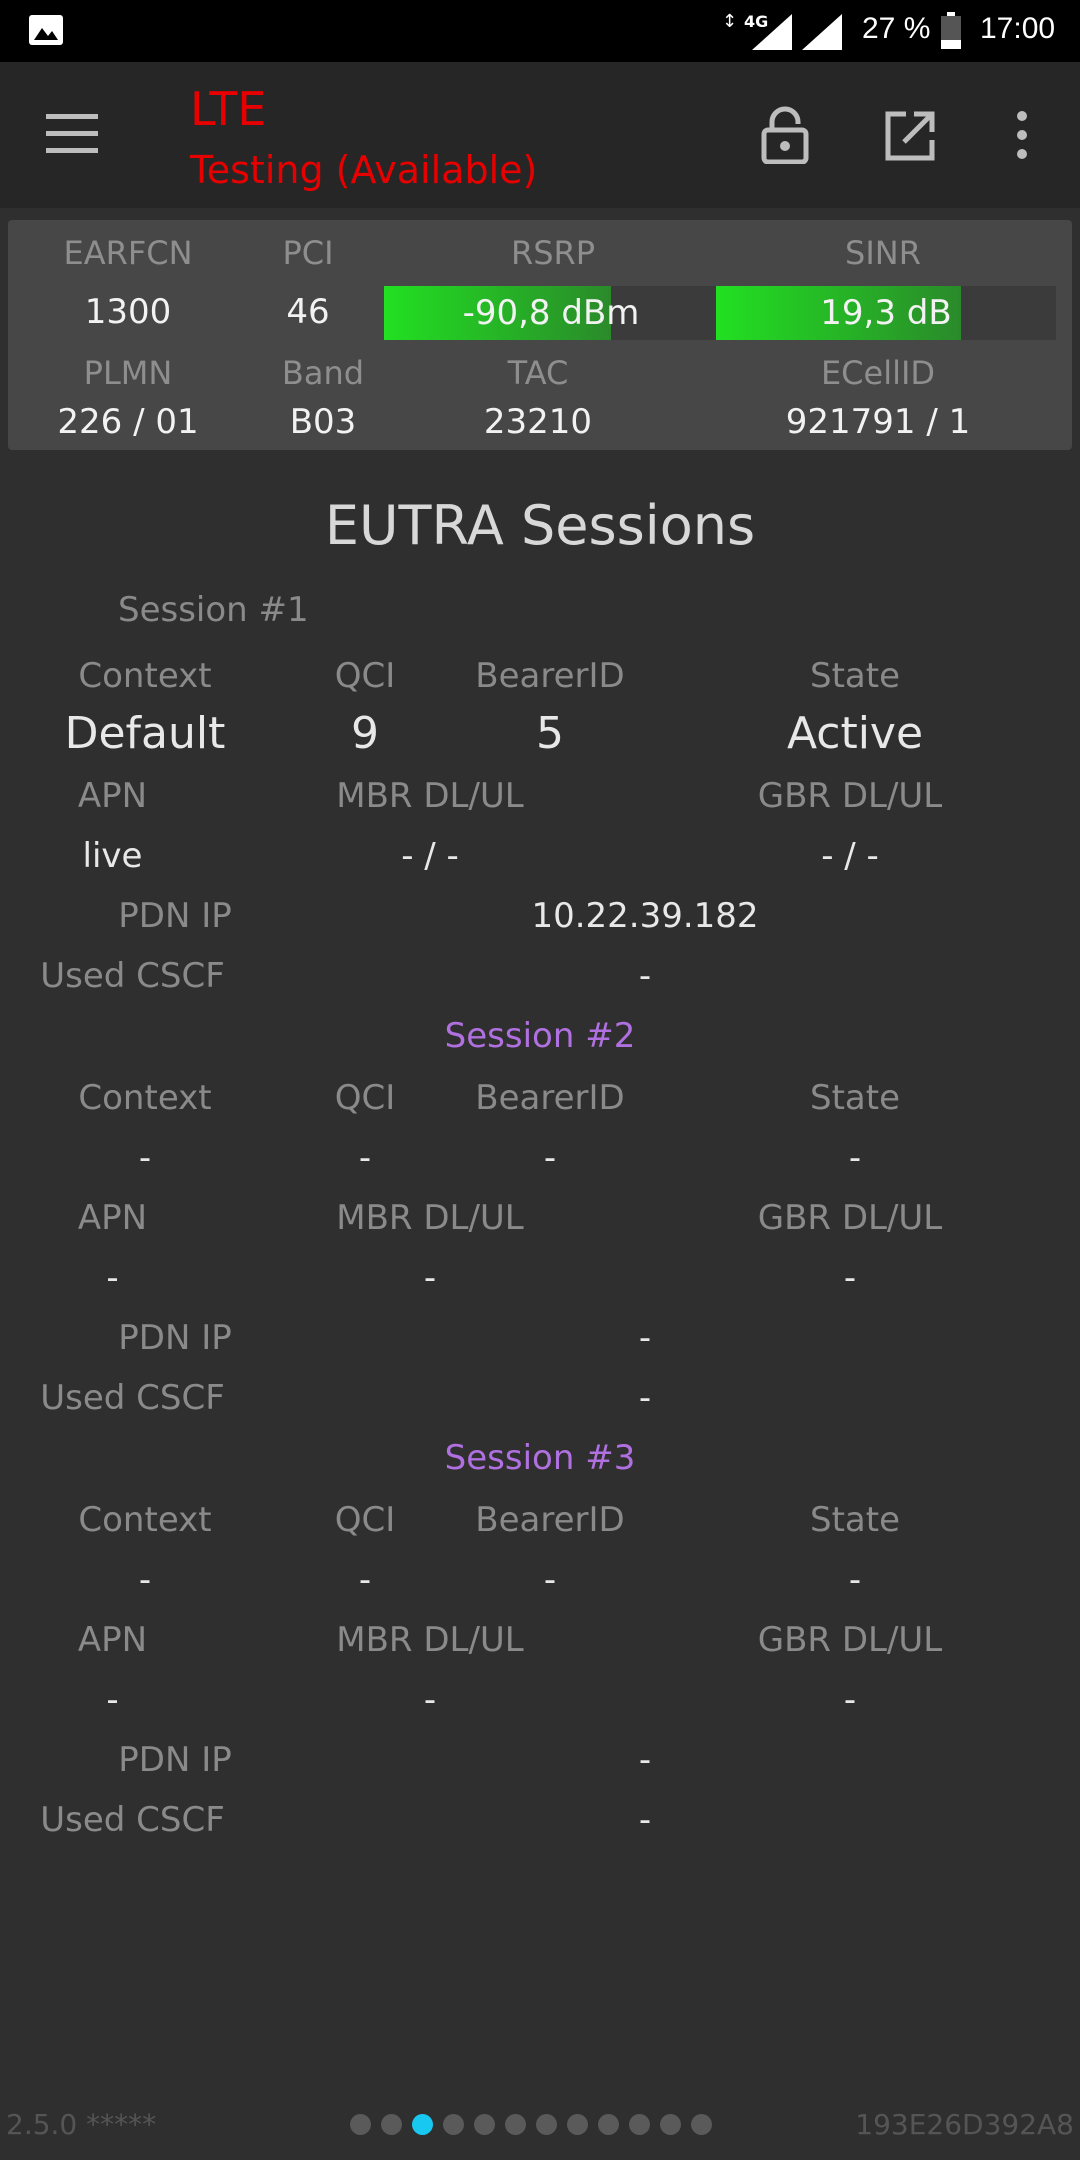  Describe the element at coordinates (1022, 135) in the screenshot. I see `more-options-icon` at that location.